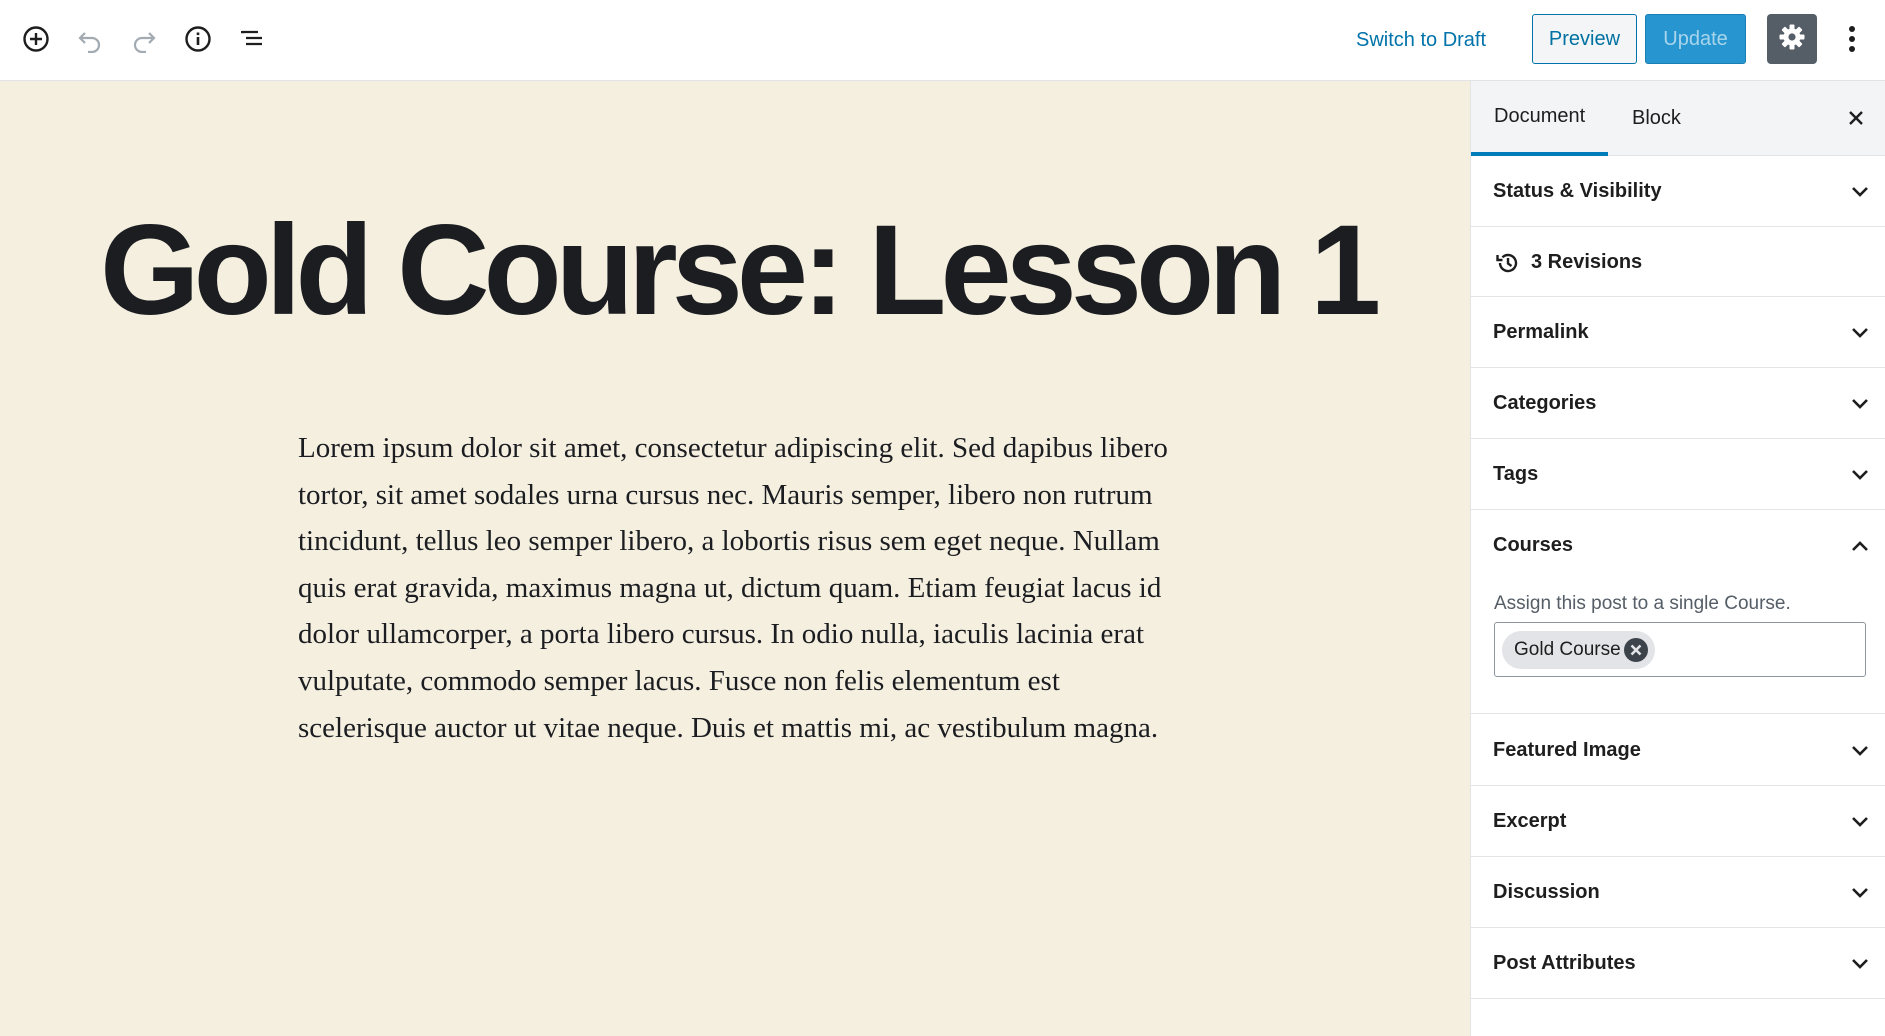 The width and height of the screenshot is (1885, 1036). I want to click on editor-toolbar: Switch to Draft Preview Update, so click(942, 40).